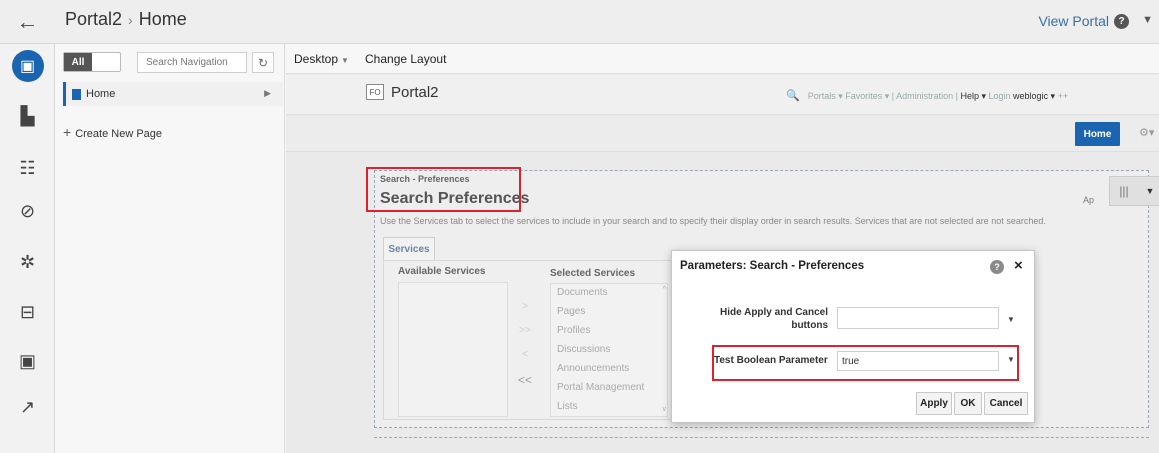  Describe the element at coordinates (263, 62) in the screenshot. I see `refresh-icon: ↻` at that location.